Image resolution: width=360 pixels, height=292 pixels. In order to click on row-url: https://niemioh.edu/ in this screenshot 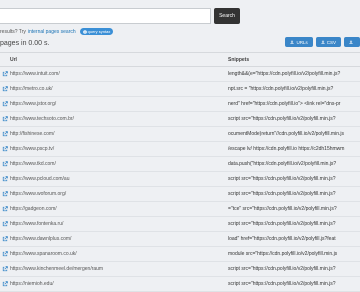, I will do `click(28, 284)`.